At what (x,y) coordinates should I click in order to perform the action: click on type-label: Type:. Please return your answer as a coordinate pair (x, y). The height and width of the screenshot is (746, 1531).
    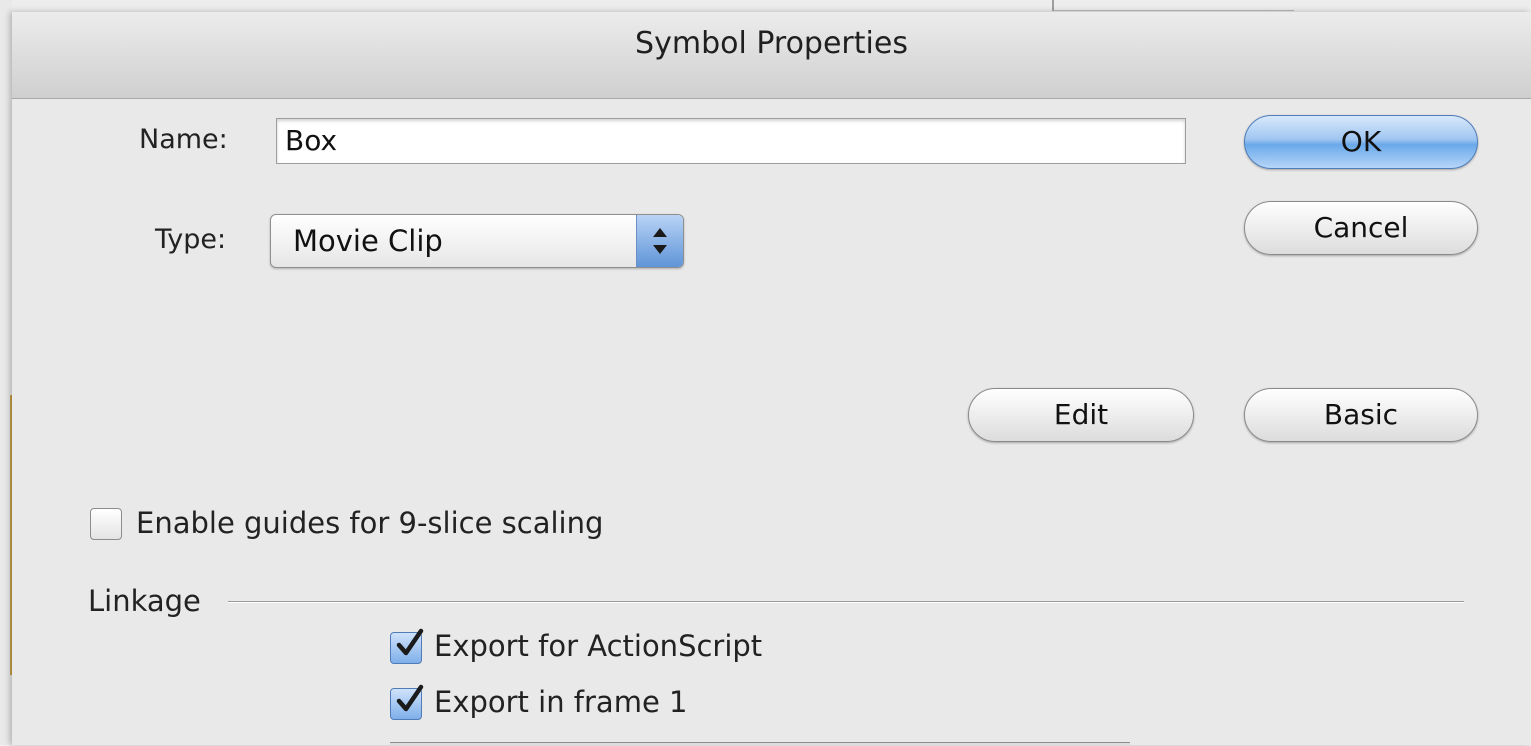
    Looking at the image, I should click on (191, 239).